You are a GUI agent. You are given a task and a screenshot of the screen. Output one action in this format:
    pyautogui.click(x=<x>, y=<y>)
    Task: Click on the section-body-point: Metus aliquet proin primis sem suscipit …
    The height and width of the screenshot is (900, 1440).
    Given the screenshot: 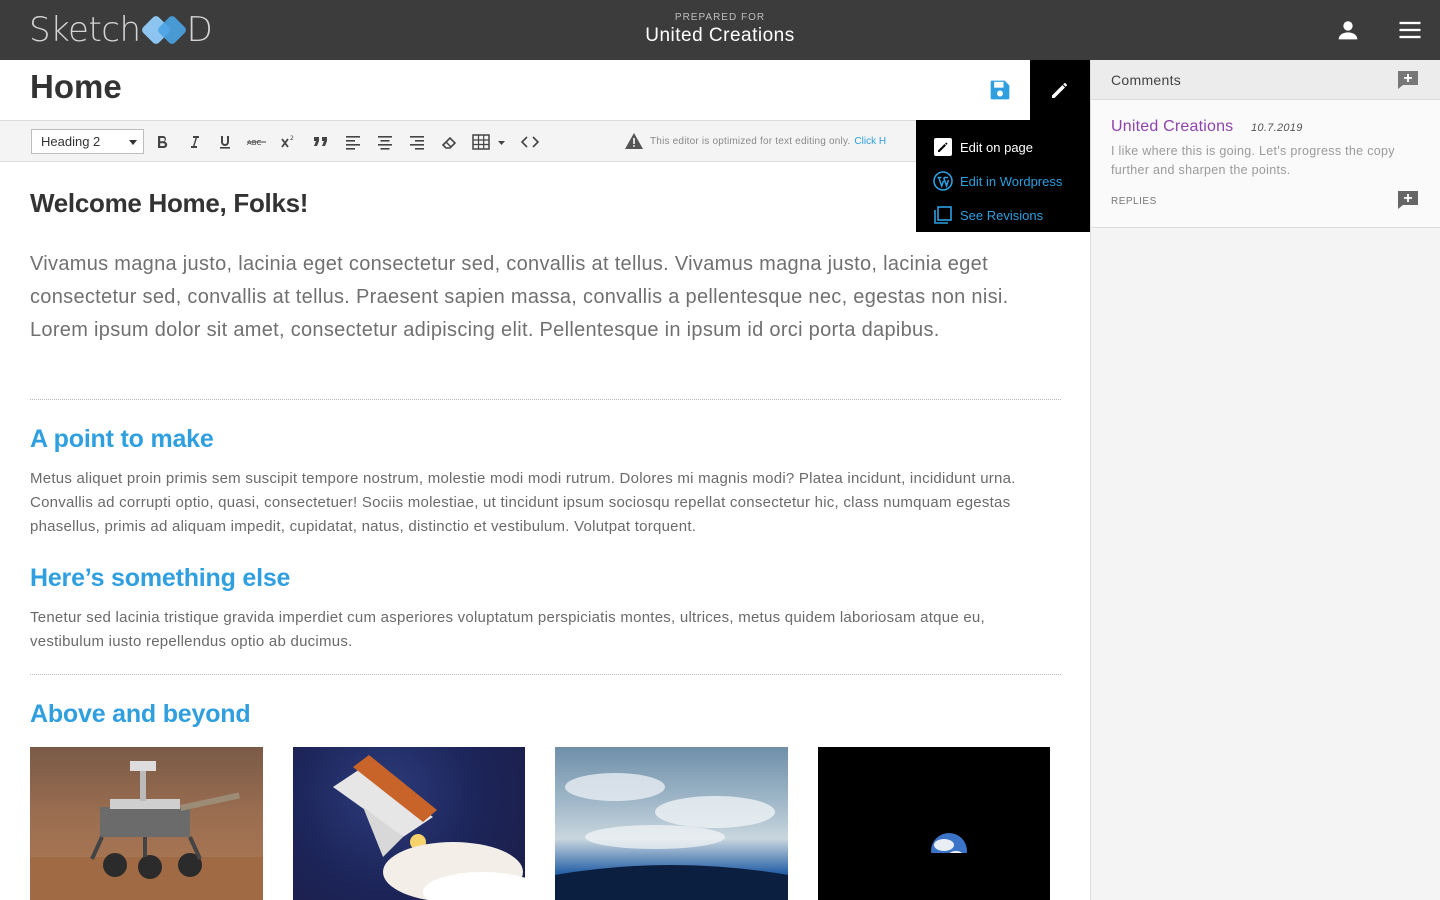 What is the action you would take?
    pyautogui.click(x=545, y=503)
    